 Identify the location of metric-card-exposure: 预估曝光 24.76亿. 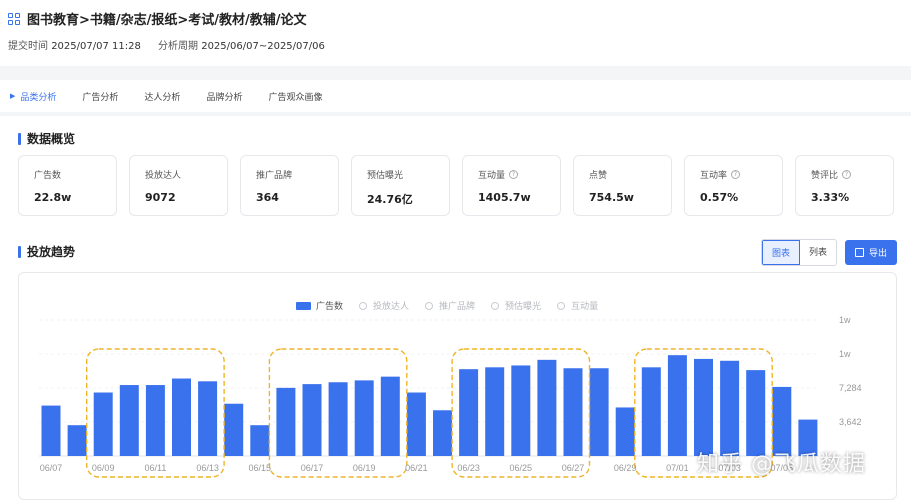
(400, 185).